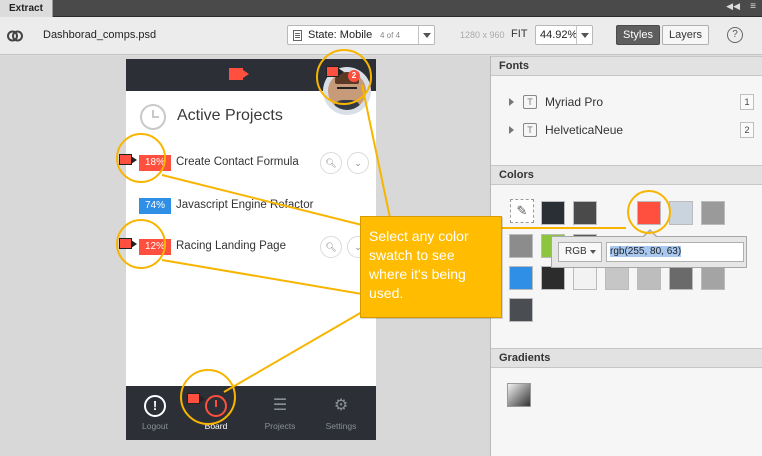 This screenshot has width=762, height=456. Describe the element at coordinates (381, 8) in the screenshot. I see `panel-titlebar: Extract ◀◀ ≡` at that location.